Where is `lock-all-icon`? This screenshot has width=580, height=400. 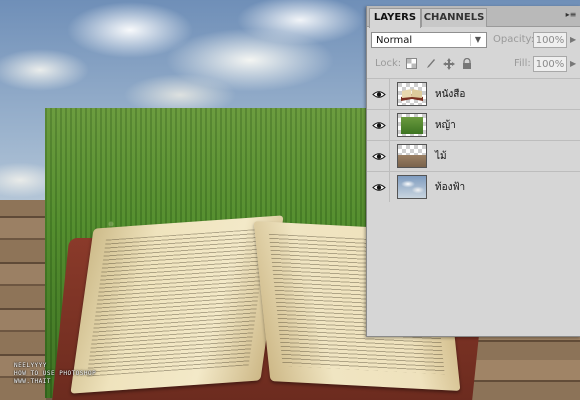
lock-all-icon is located at coordinates (466, 64).